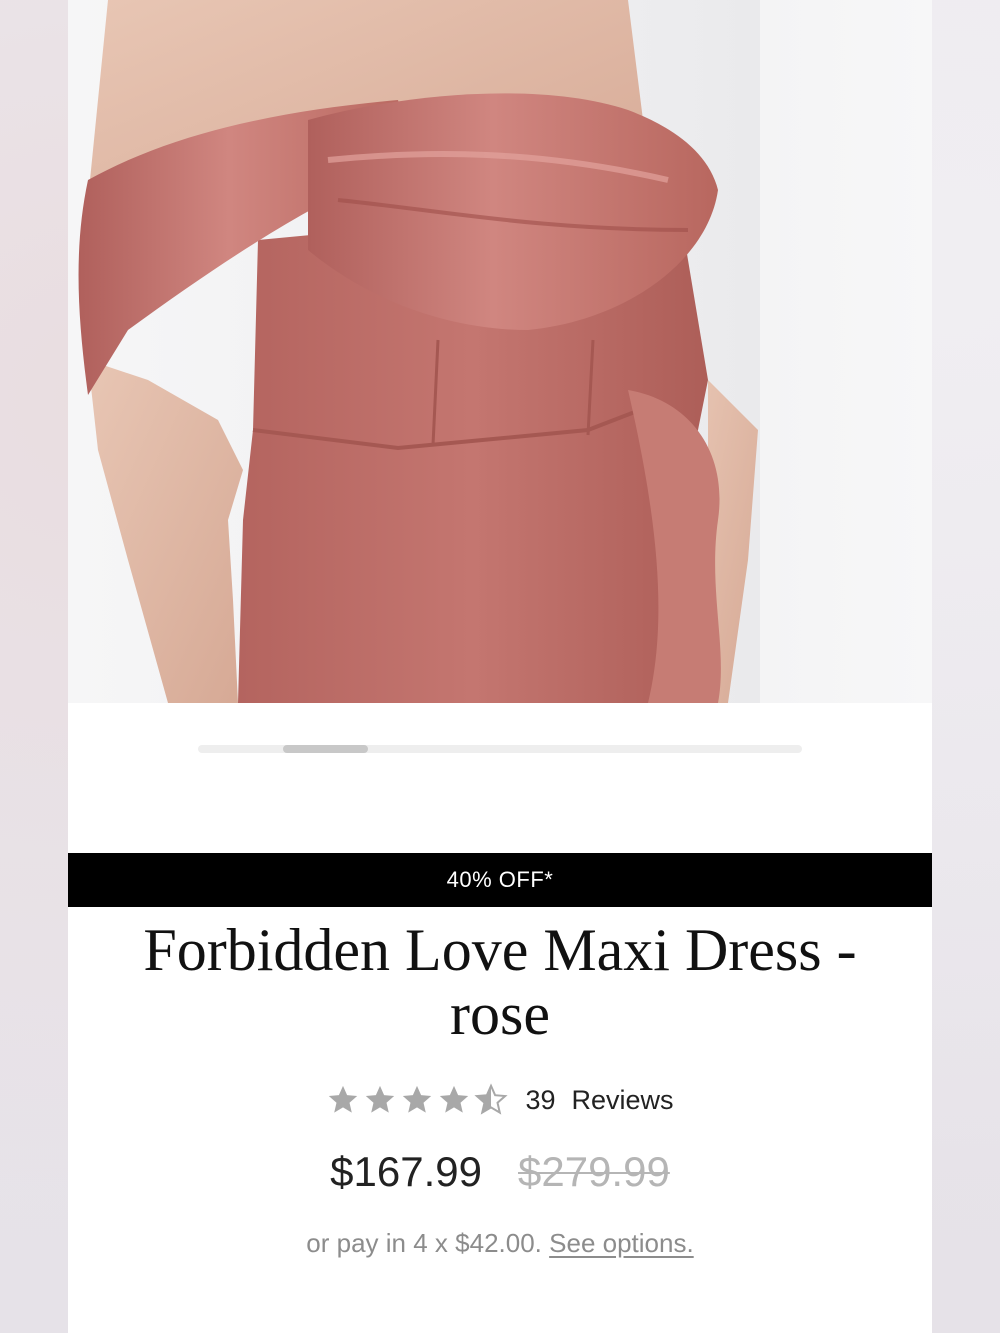  Describe the element at coordinates (623, 1100) in the screenshot. I see `reviews-link: Reviews` at that location.